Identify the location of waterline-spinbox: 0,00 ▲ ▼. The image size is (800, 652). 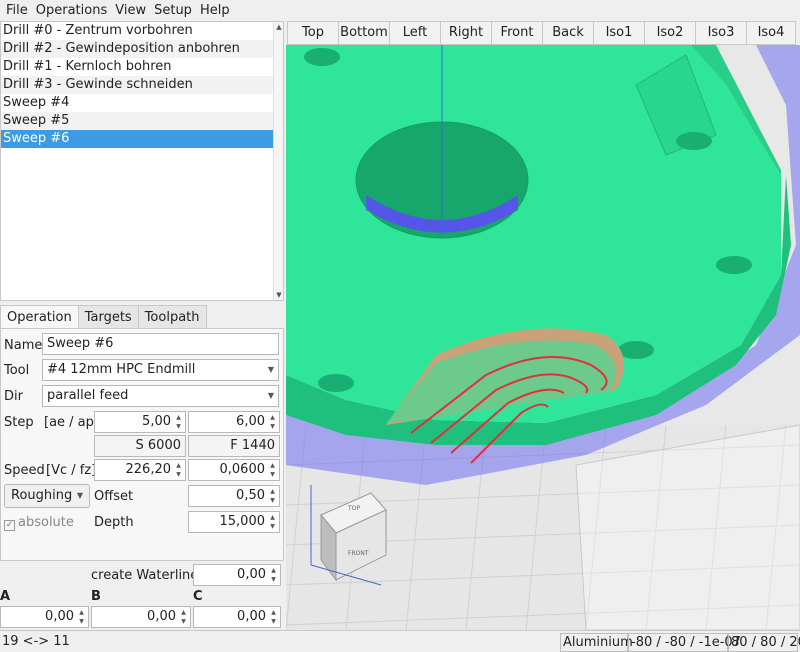
(237, 575).